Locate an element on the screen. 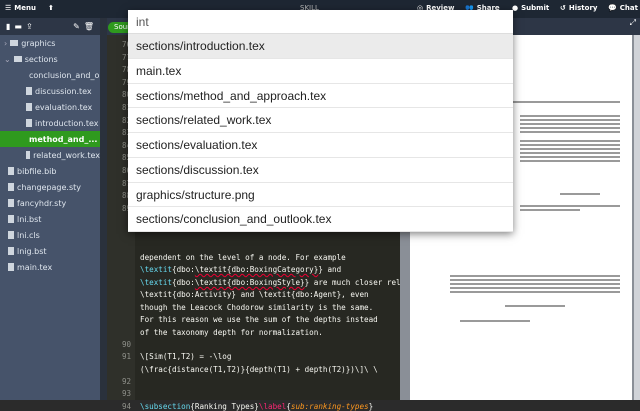  file-tree-item: main.tex is located at coordinates (50, 267).